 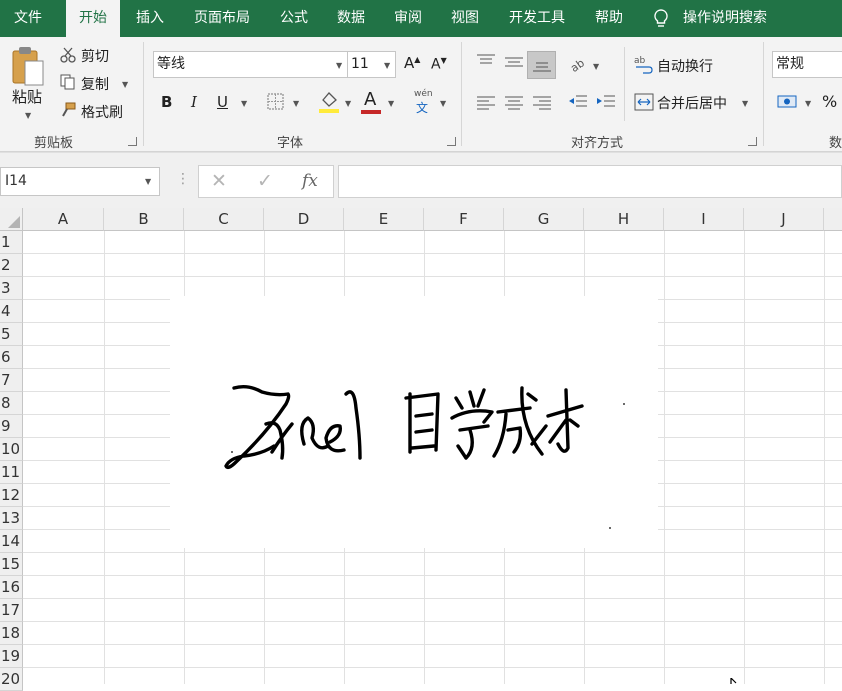 I want to click on tab-review: 审阅, so click(x=408, y=18).